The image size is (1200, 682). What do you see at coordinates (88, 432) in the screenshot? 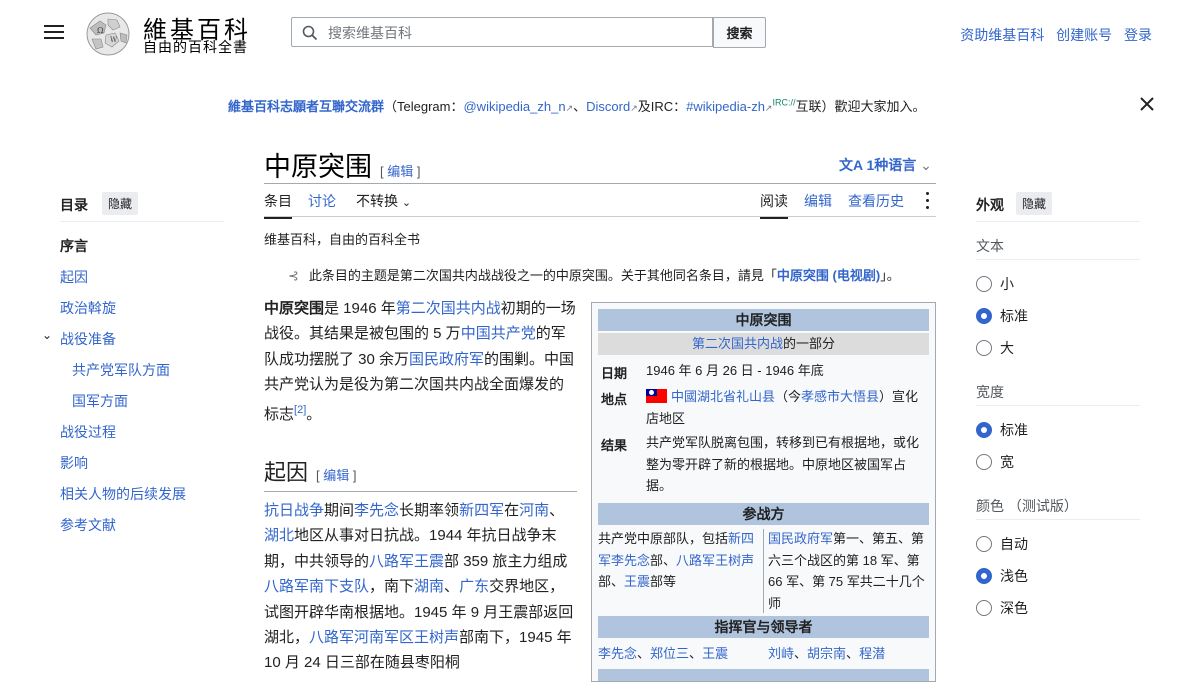
I see `toc-item: 战役过程` at bounding box center [88, 432].